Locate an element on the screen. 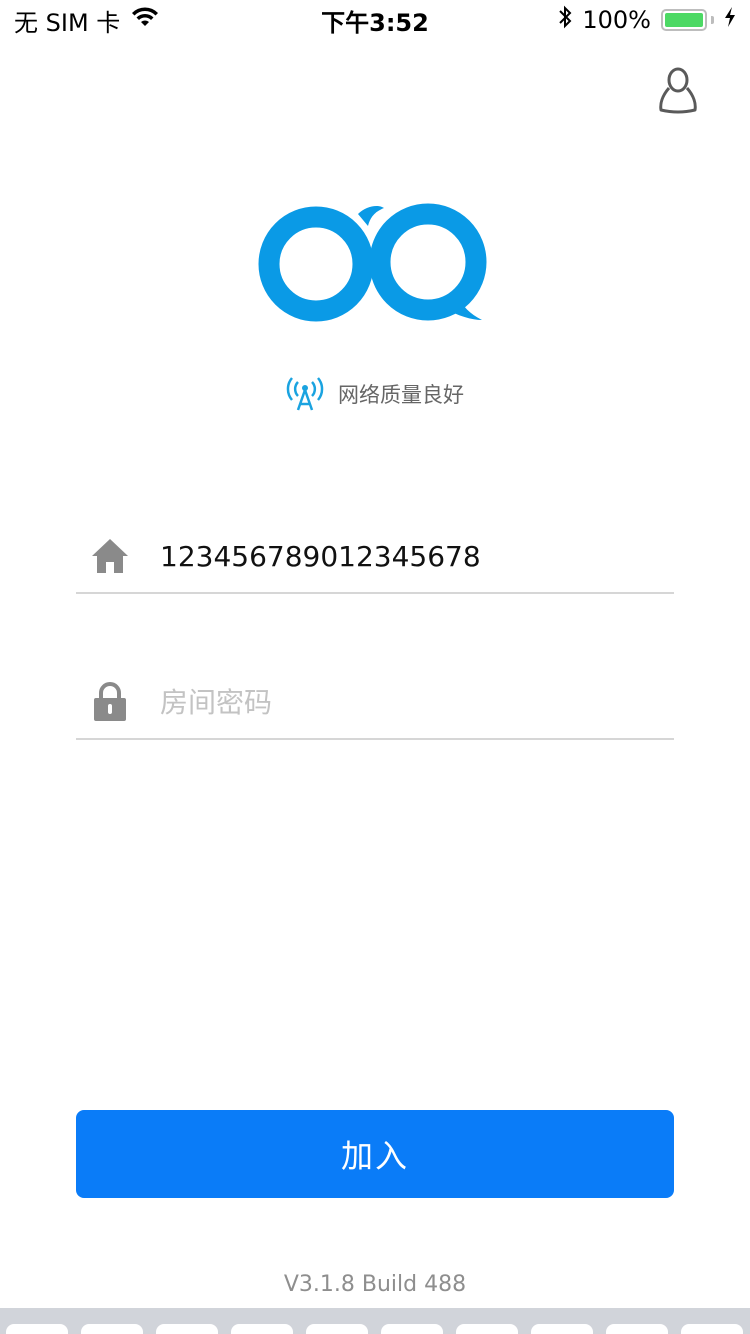  user-icon is located at coordinates (678, 90).